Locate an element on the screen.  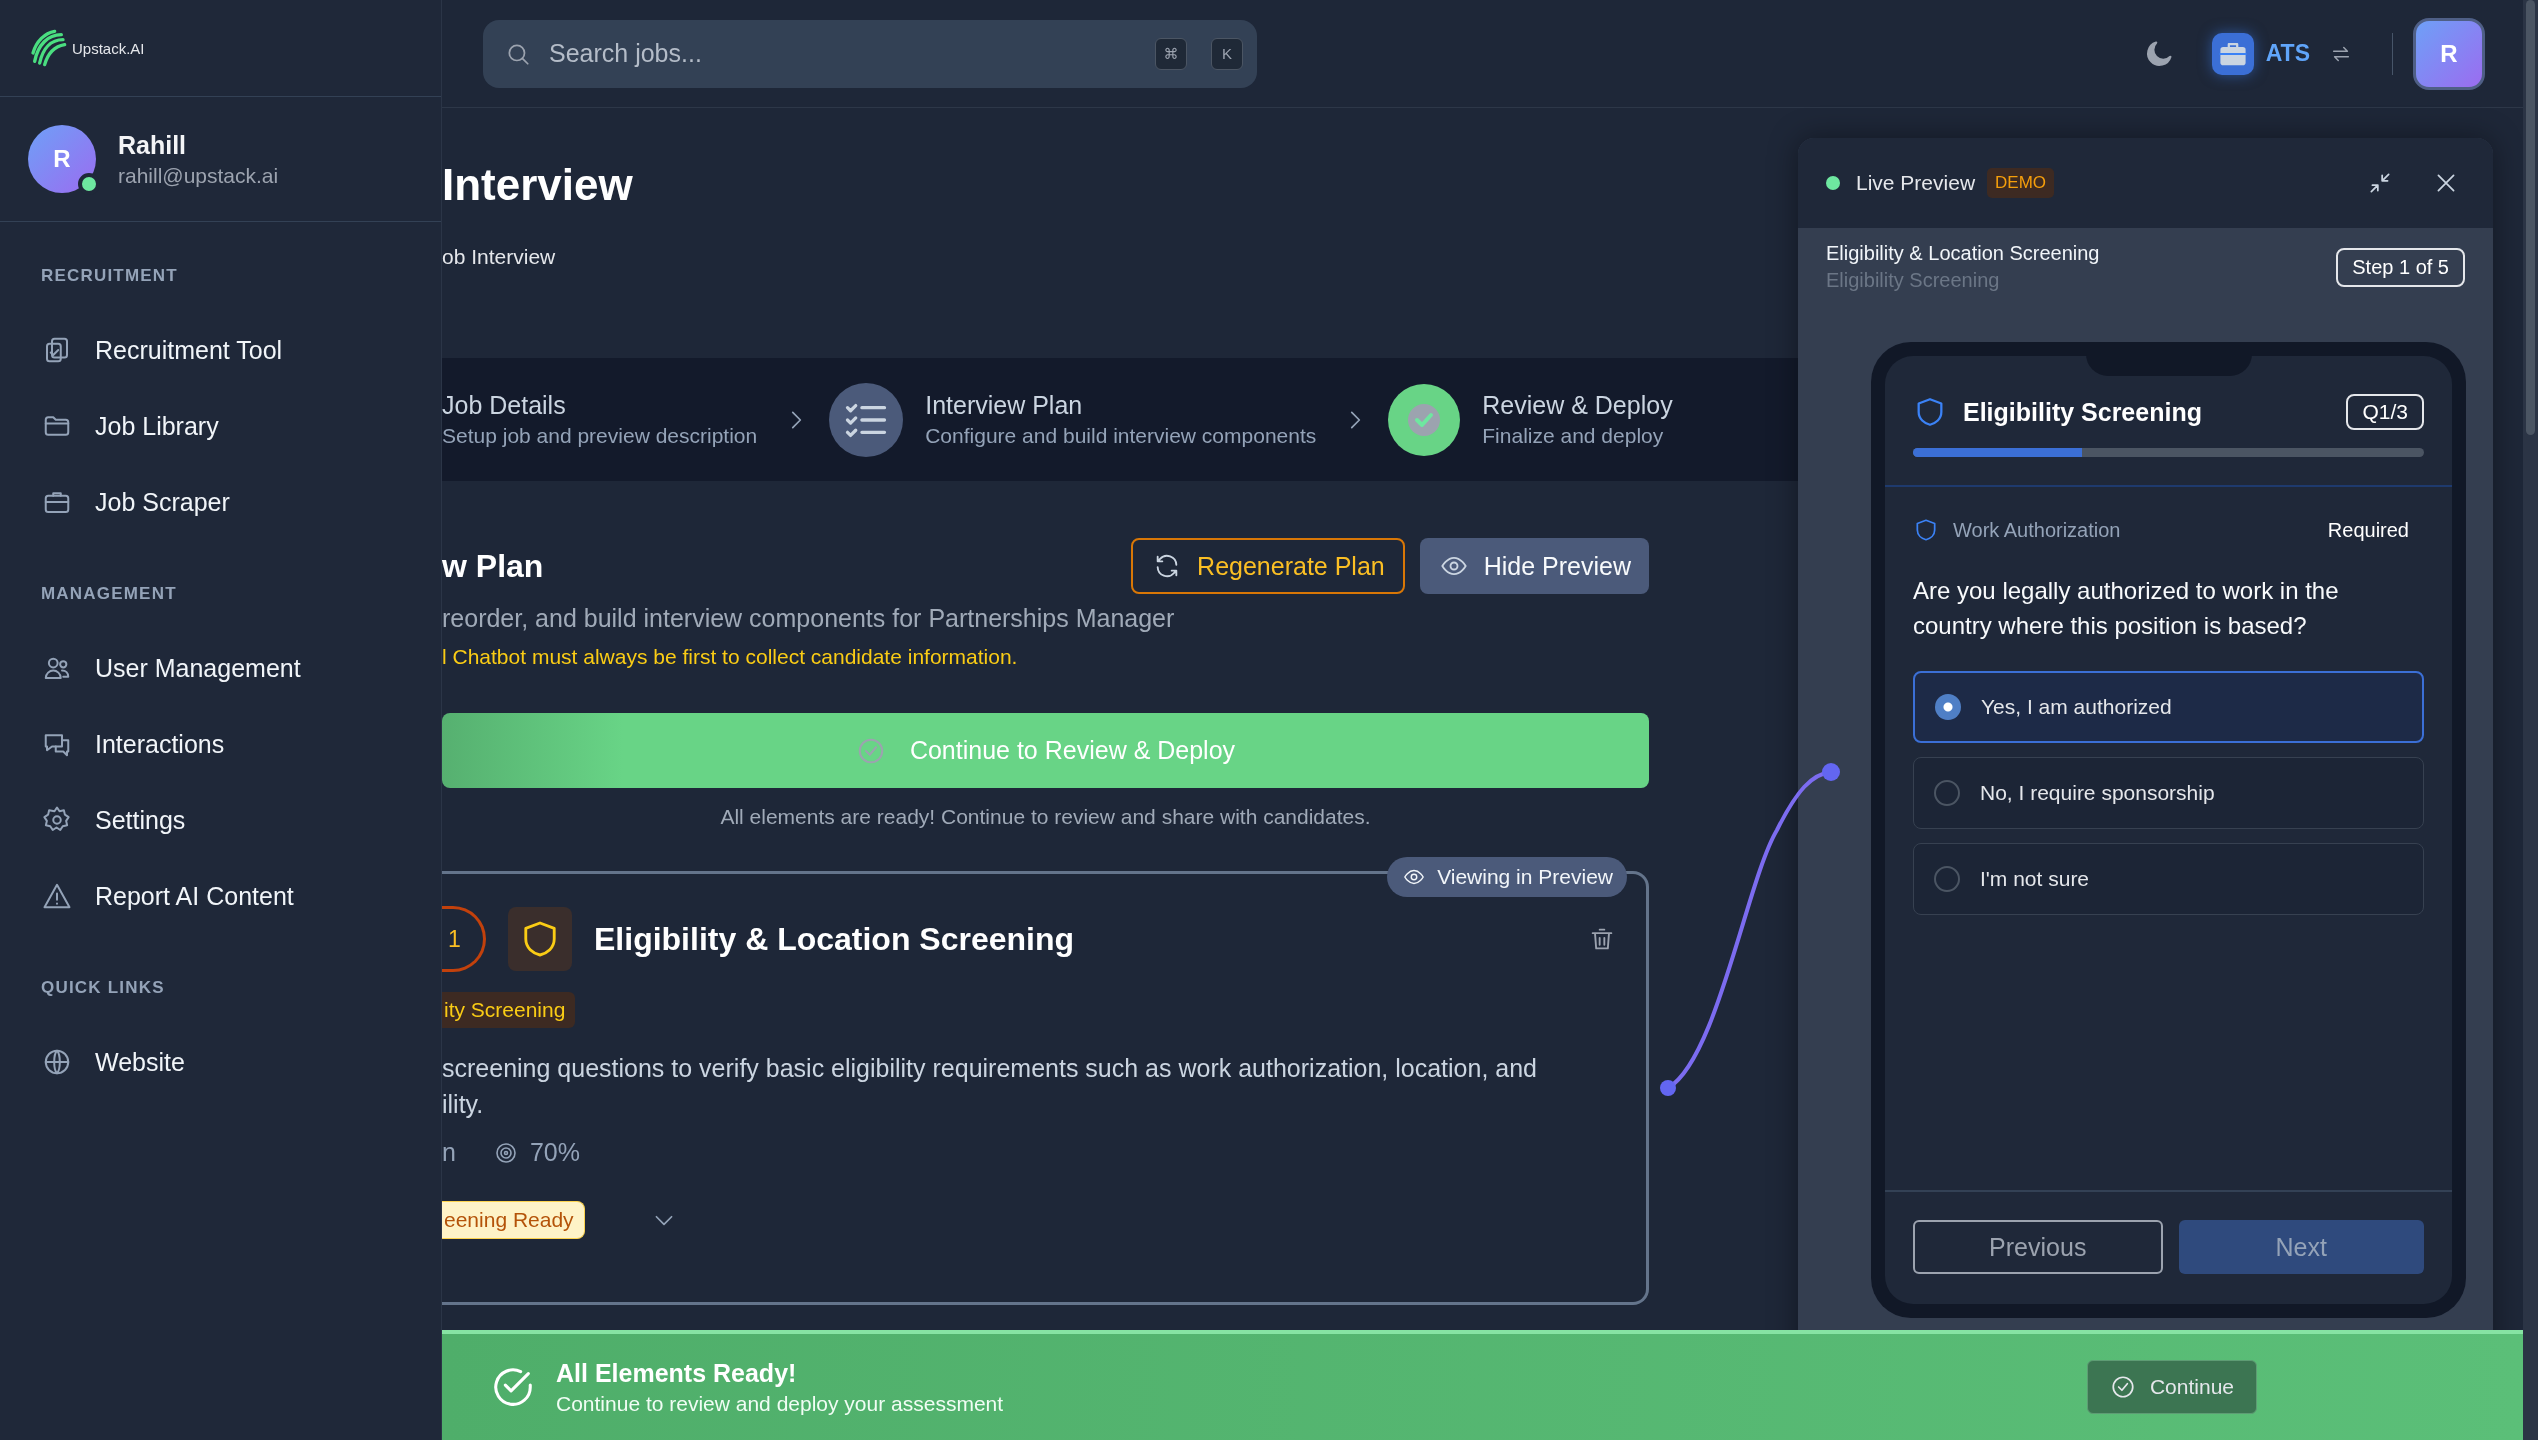
sidebar-item: Website is located at coordinates (220, 1062).